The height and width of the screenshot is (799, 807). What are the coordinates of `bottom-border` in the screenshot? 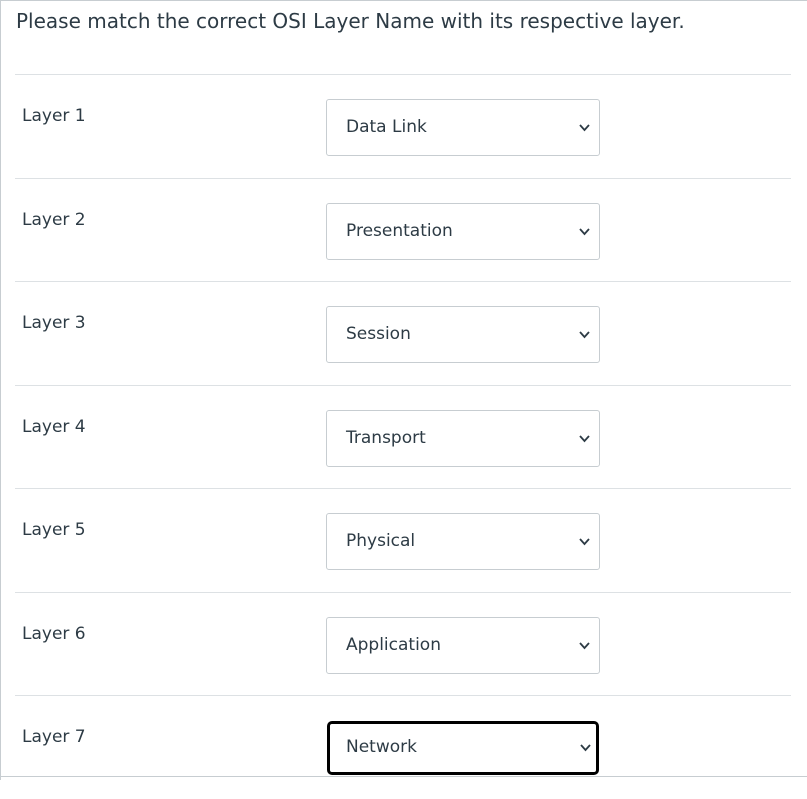 It's located at (403, 776).